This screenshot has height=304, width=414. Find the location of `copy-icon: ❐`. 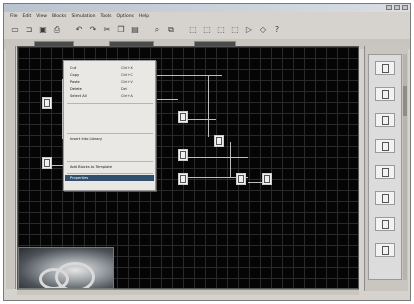

copy-icon: ❐ is located at coordinates (121, 30).